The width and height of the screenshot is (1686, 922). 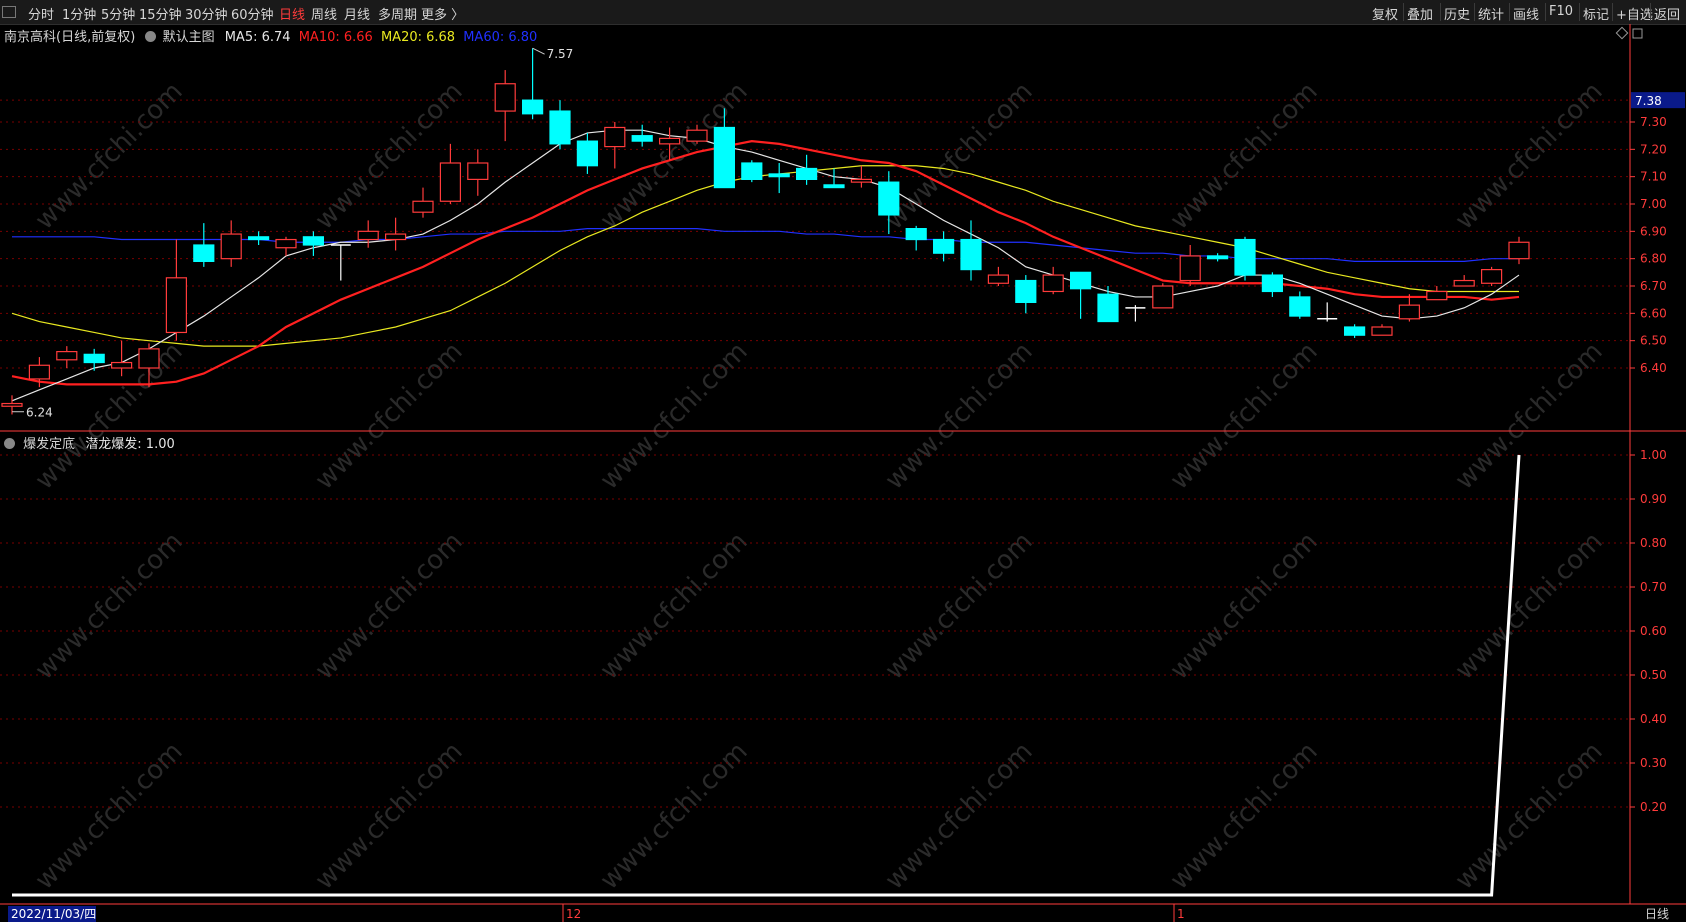 I want to click on price-tick-label: 7.00, so click(x=1653, y=204).